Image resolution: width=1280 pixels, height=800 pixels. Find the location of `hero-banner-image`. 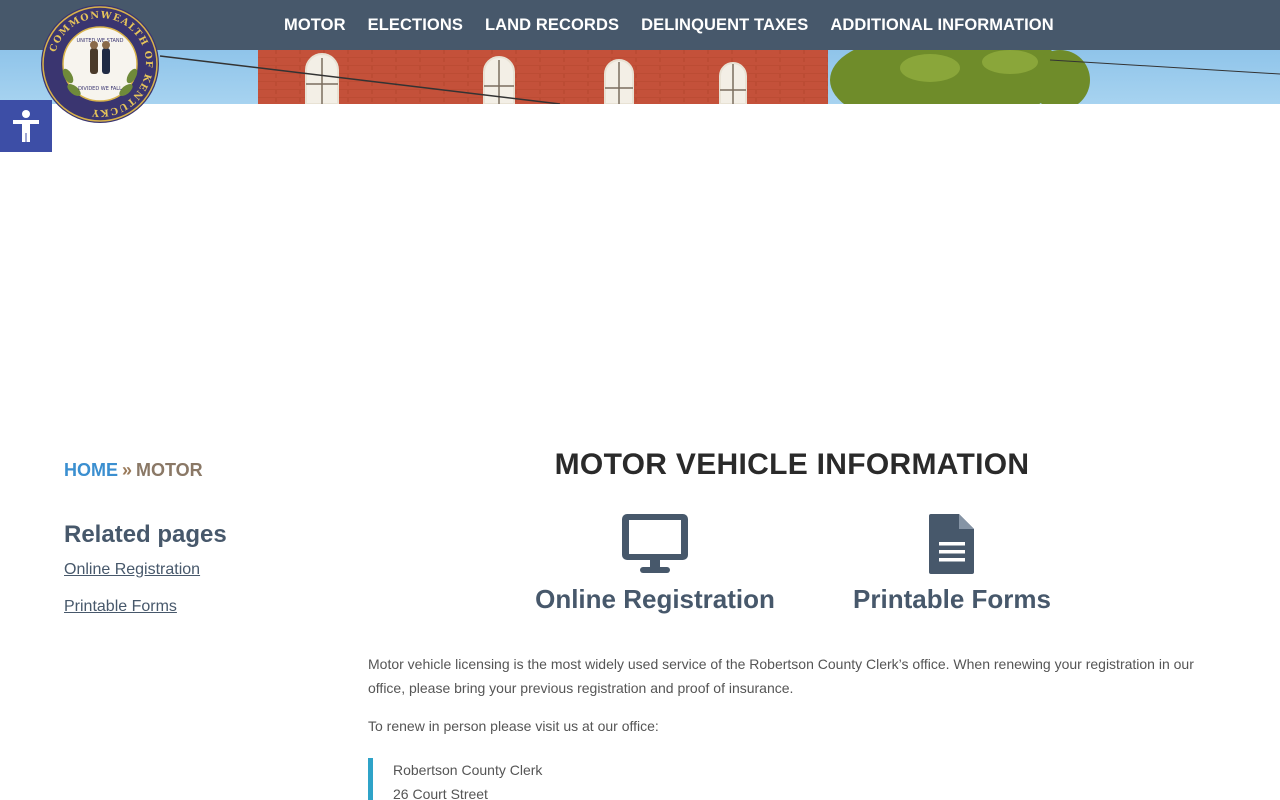

hero-banner-image is located at coordinates (640, 77).